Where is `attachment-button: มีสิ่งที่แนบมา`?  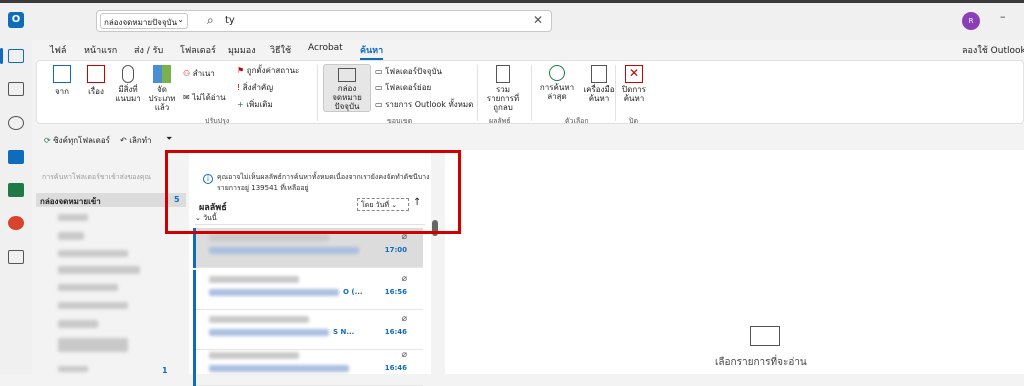
attachment-button: มีสิ่งที่แนบมา is located at coordinates (128, 84).